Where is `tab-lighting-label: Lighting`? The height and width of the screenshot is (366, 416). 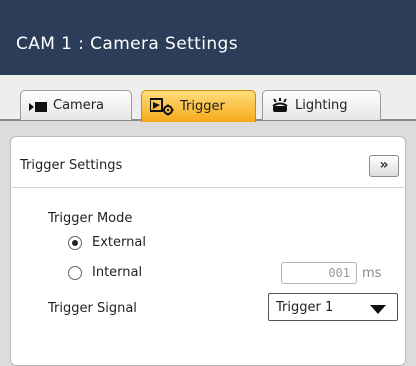
tab-lighting-label: Lighting is located at coordinates (321, 105).